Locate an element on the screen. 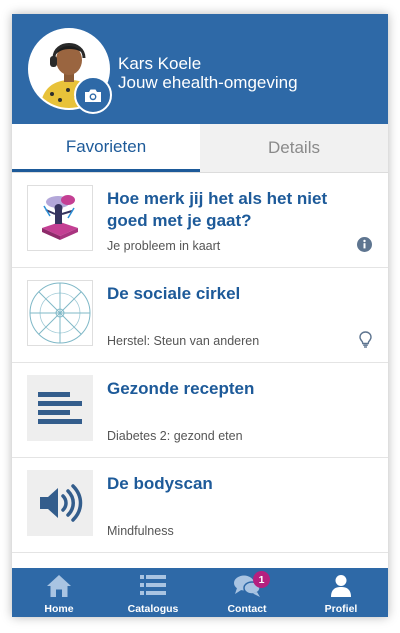 The height and width of the screenshot is (633, 400). info-icon is located at coordinates (364, 244).